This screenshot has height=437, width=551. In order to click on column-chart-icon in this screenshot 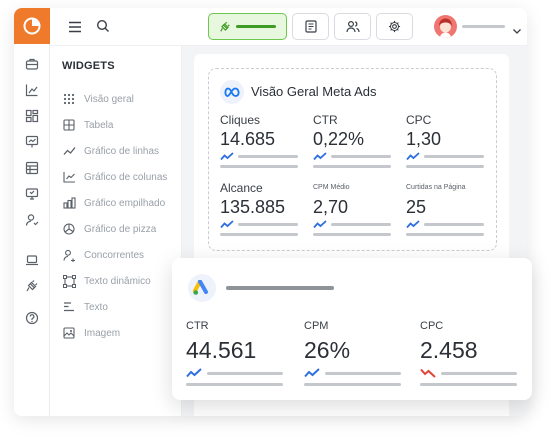, I will do `click(69, 177)`.